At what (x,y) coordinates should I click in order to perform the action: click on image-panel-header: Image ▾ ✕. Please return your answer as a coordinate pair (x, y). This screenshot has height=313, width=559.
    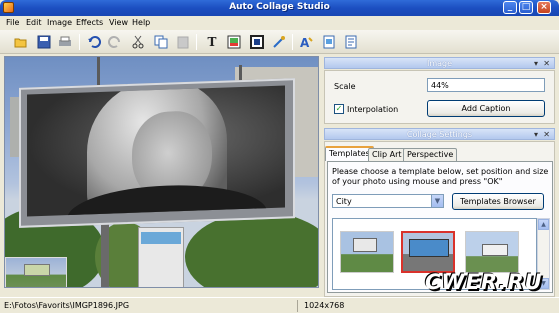
    Looking at the image, I should click on (439, 63).